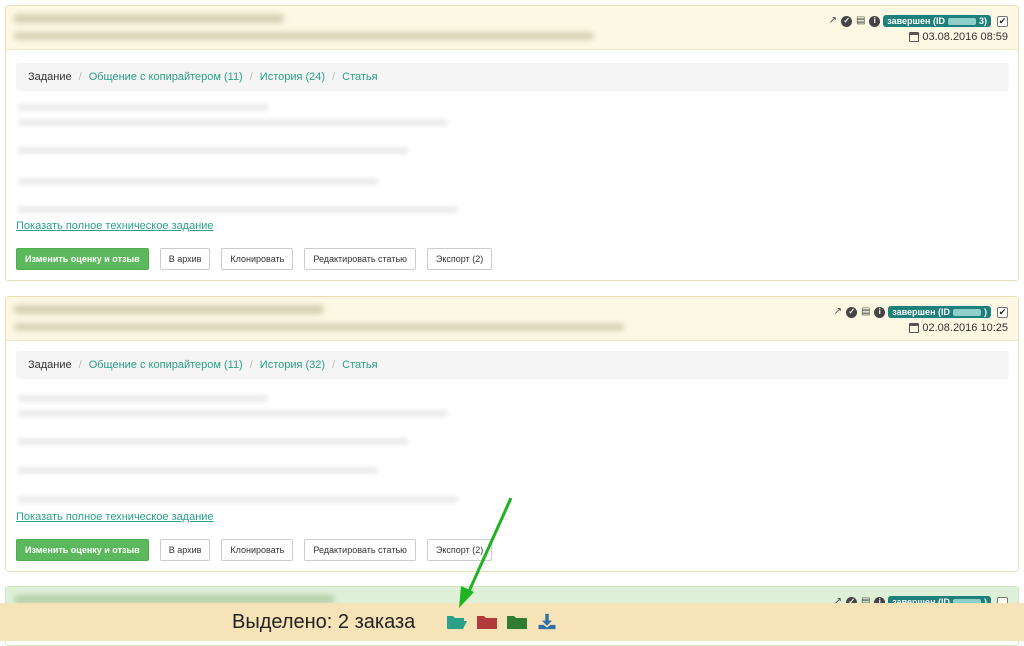  I want to click on folder-green-icon, so click(517, 621).